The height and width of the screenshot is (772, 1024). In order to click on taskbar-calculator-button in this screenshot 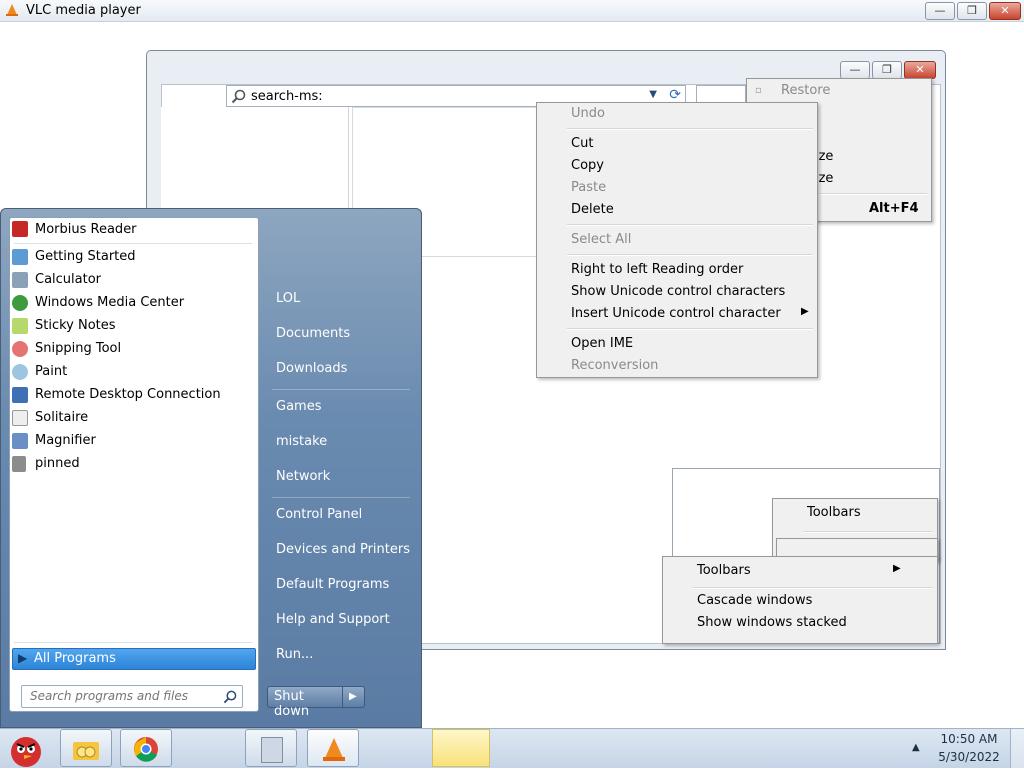, I will do `click(271, 748)`.